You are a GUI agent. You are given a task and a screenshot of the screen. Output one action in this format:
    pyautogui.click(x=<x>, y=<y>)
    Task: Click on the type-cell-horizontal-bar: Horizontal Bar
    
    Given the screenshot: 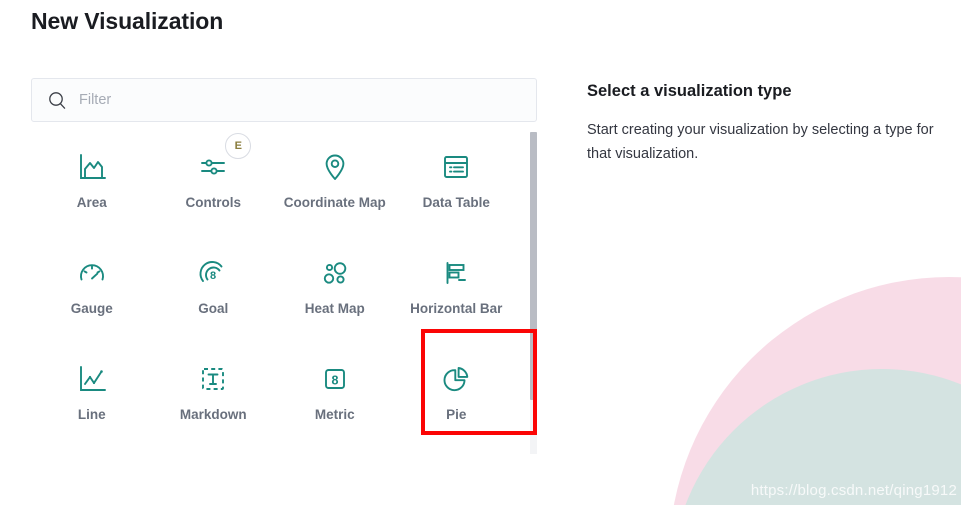 What is the action you would take?
    pyautogui.click(x=457, y=291)
    